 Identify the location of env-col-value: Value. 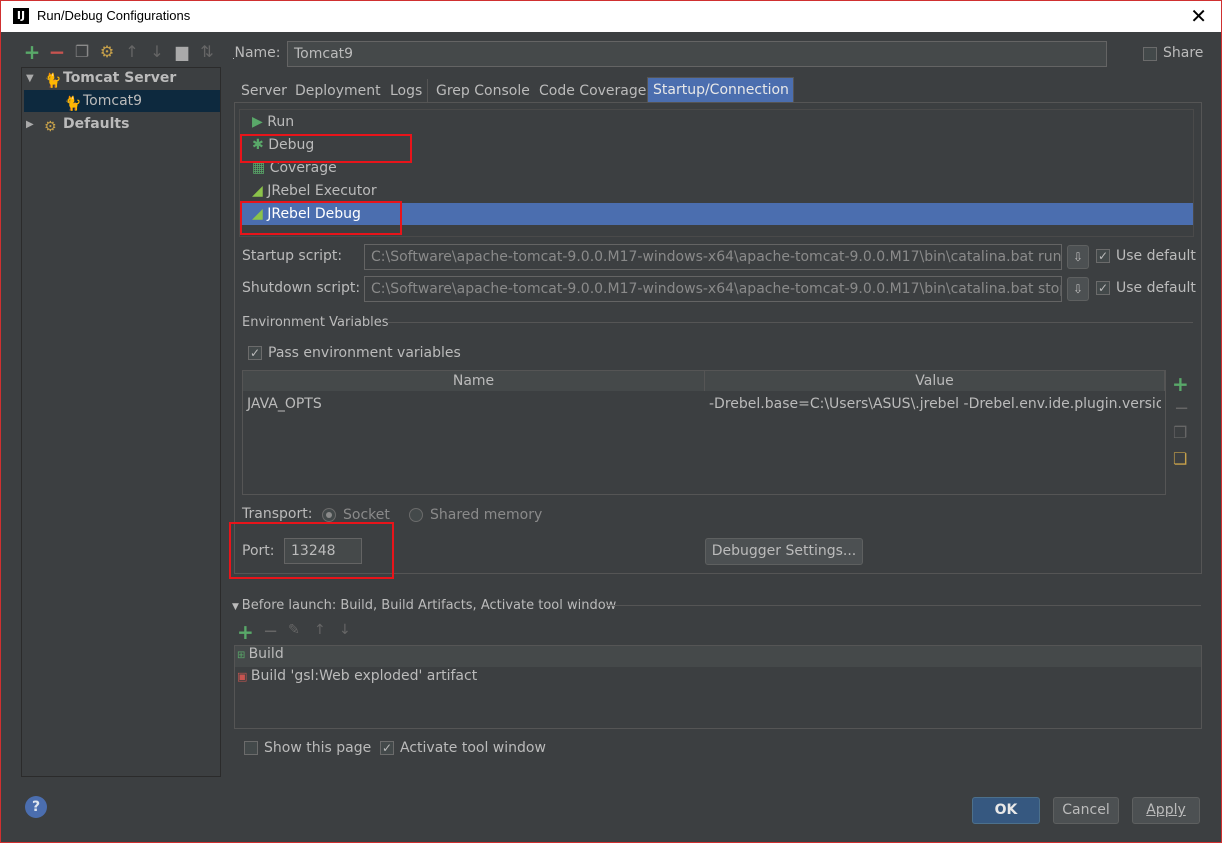
(935, 381).